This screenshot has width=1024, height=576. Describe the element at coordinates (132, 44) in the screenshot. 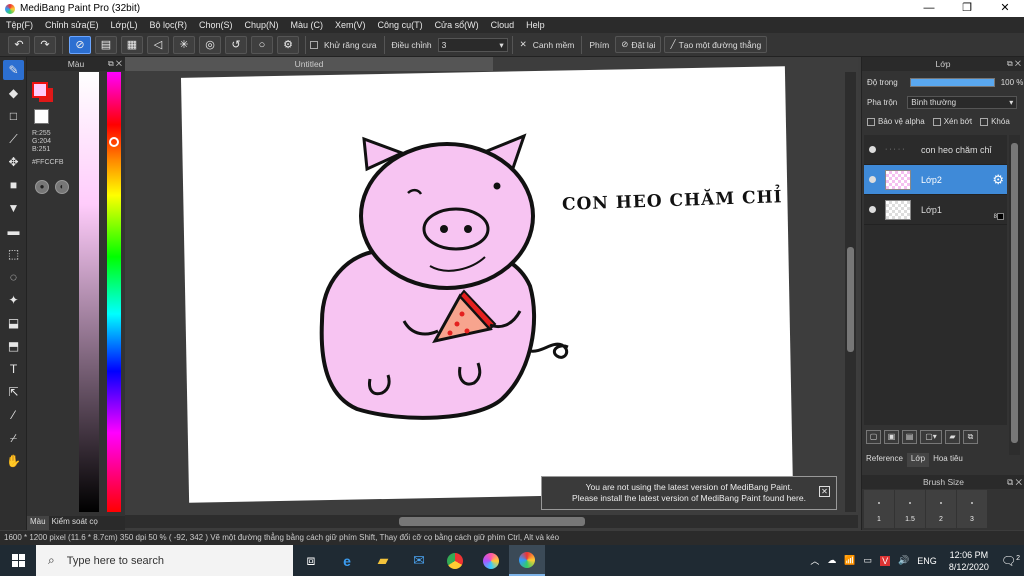

I see `grid-snap-icon: ▦` at that location.